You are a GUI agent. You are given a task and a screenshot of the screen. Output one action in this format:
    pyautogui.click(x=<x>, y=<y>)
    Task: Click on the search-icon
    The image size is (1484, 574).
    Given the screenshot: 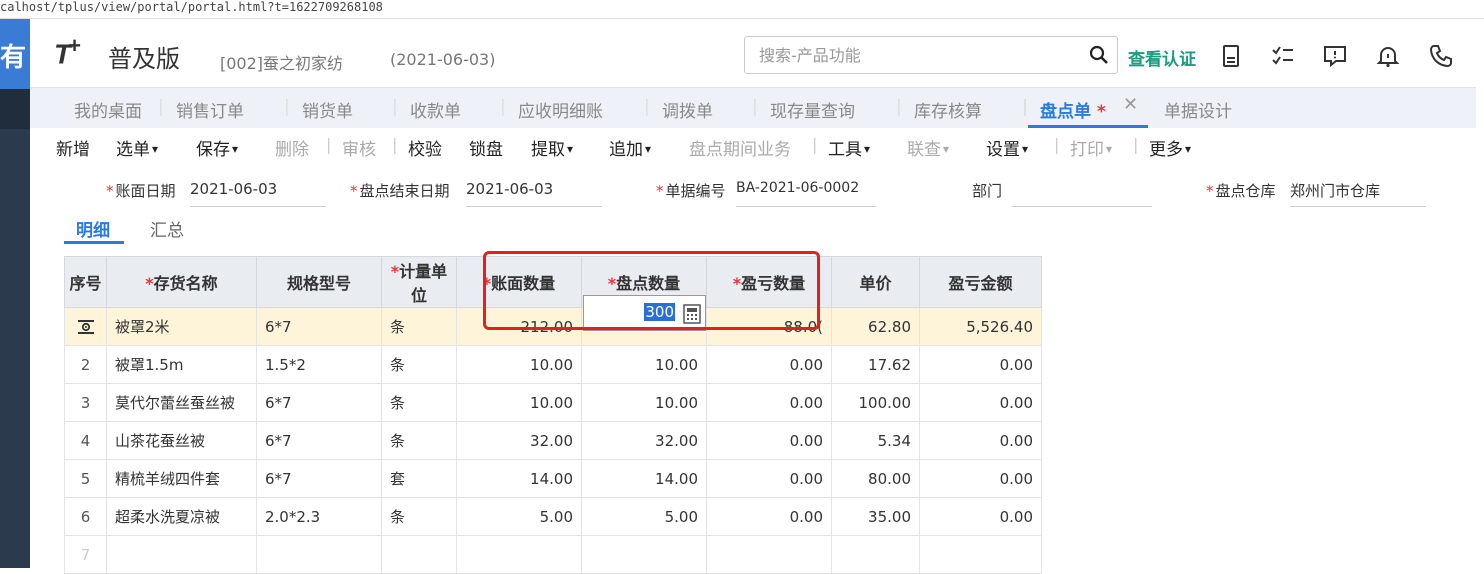 What is the action you would take?
    pyautogui.click(x=1099, y=55)
    